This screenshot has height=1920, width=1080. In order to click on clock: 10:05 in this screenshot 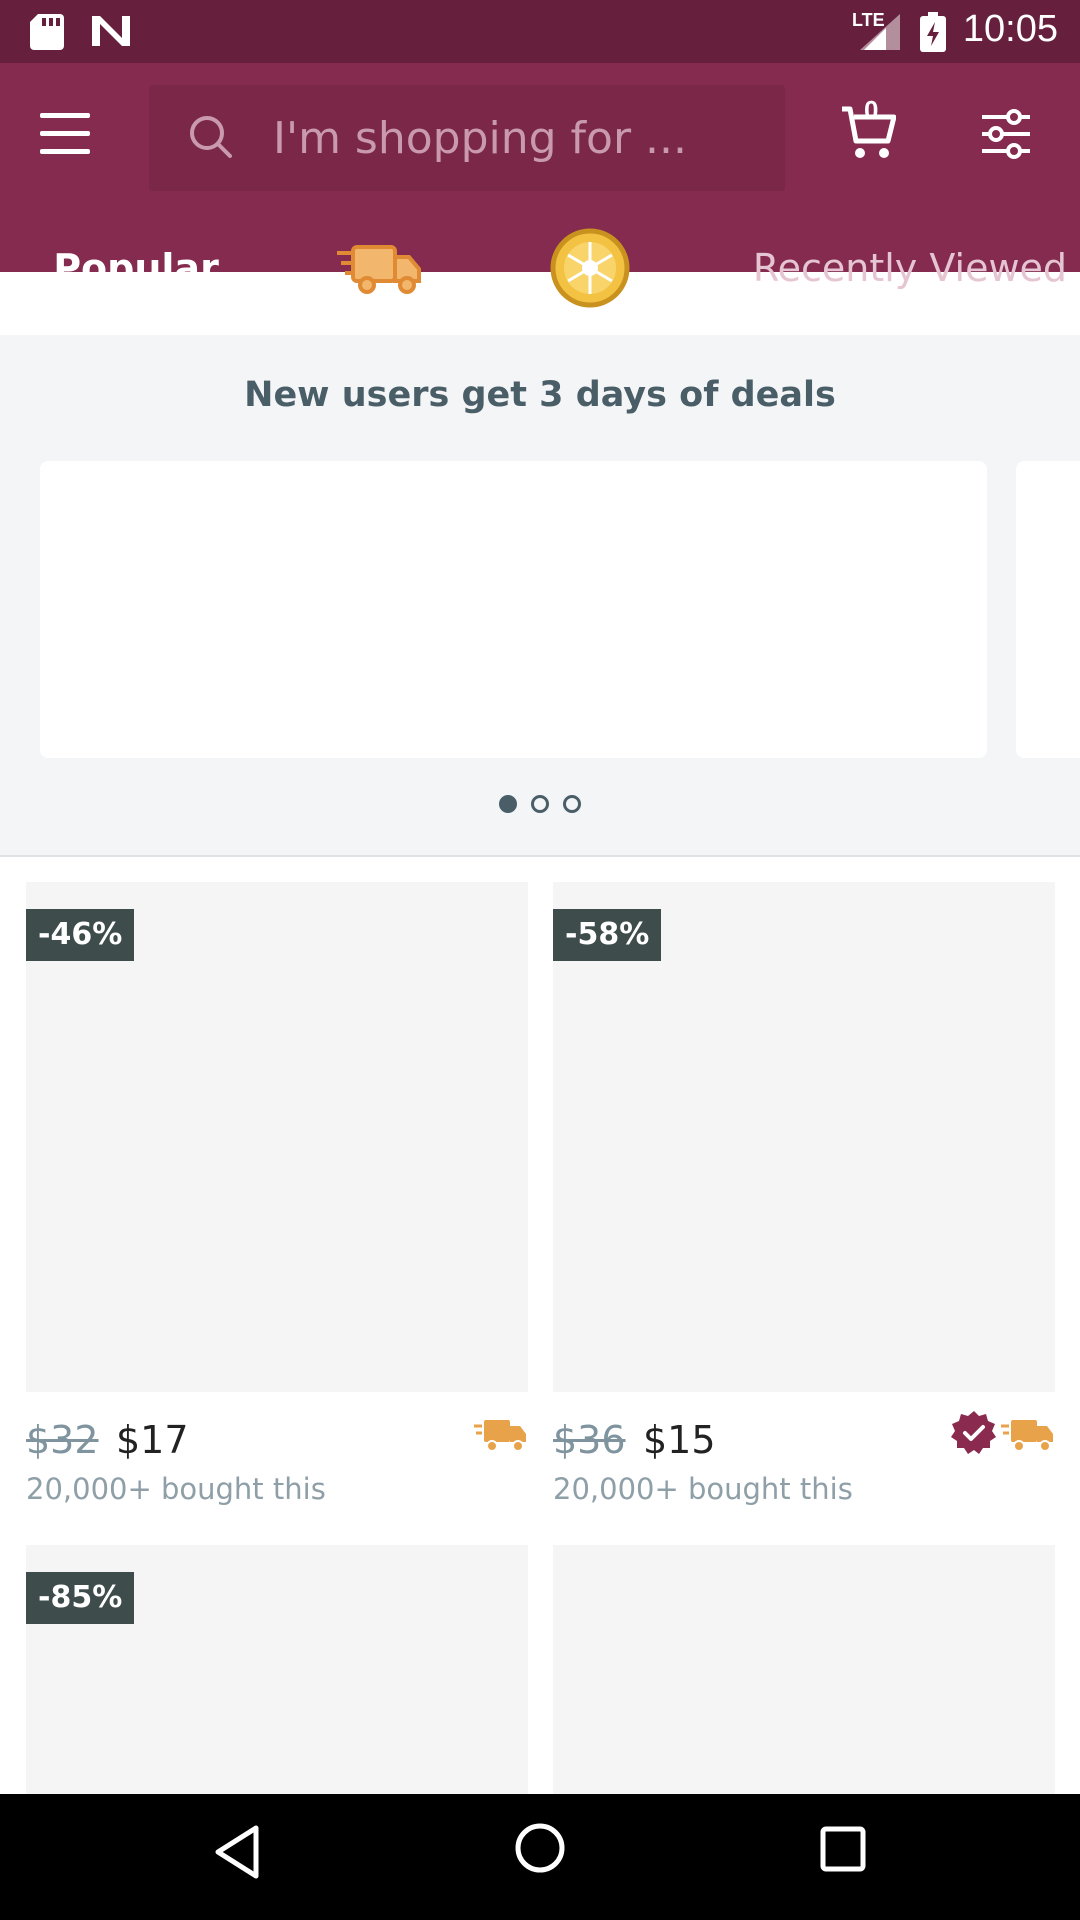, I will do `click(1010, 29)`.